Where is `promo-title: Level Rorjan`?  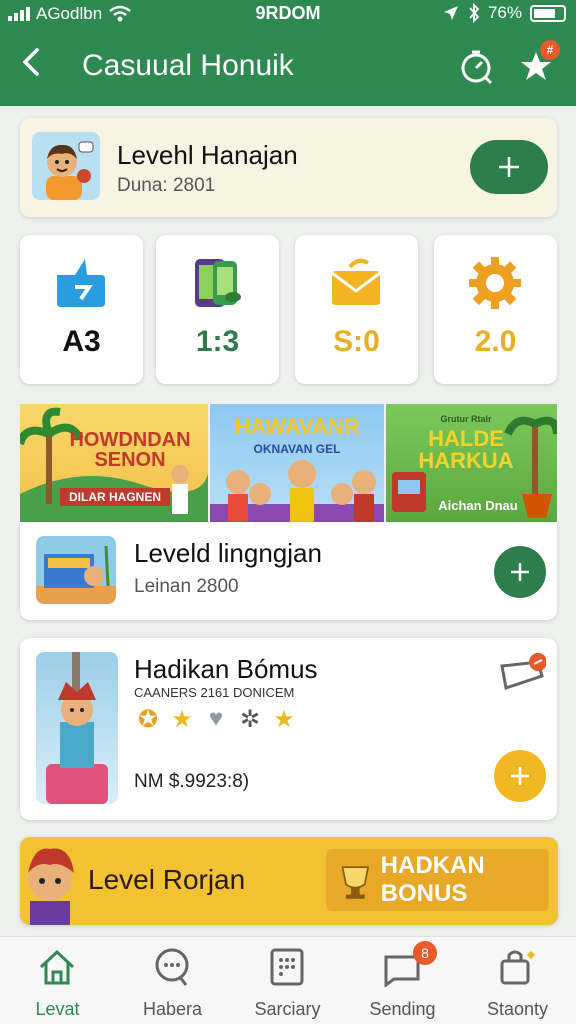 promo-title: Level Rorjan is located at coordinates (167, 879).